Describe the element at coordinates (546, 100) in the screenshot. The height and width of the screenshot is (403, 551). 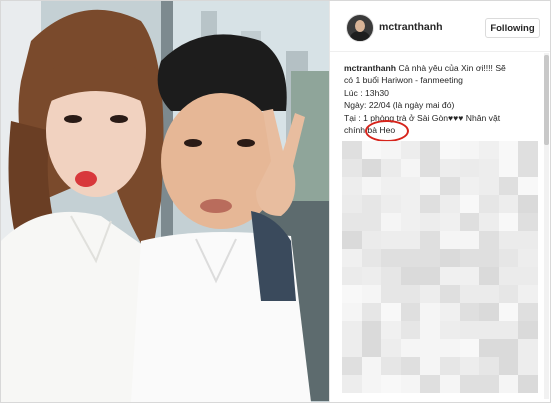
I see `scrollbar-thumb` at that location.